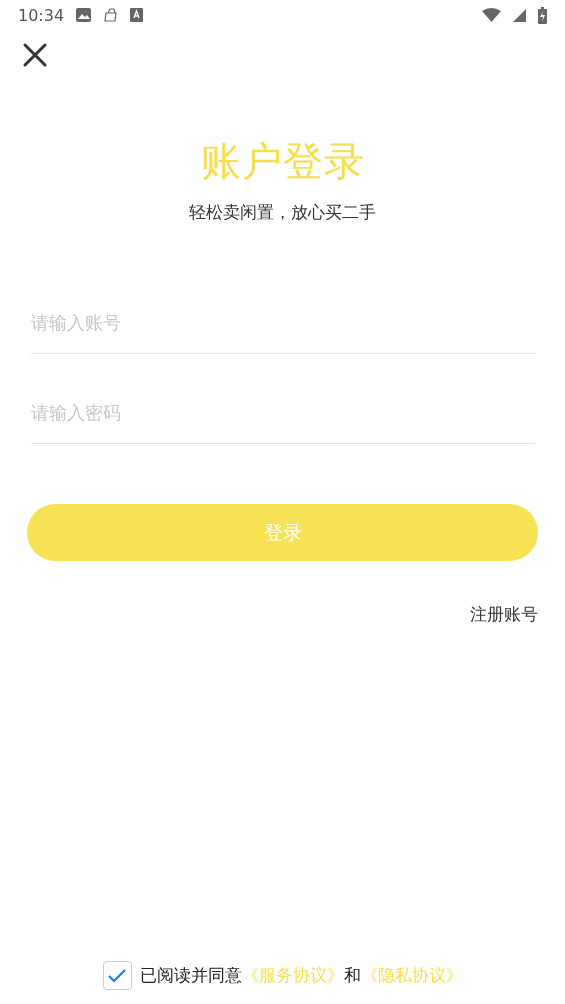 Image resolution: width=565 pixels, height=1004 pixels. I want to click on agree-checkbox, so click(117, 975).